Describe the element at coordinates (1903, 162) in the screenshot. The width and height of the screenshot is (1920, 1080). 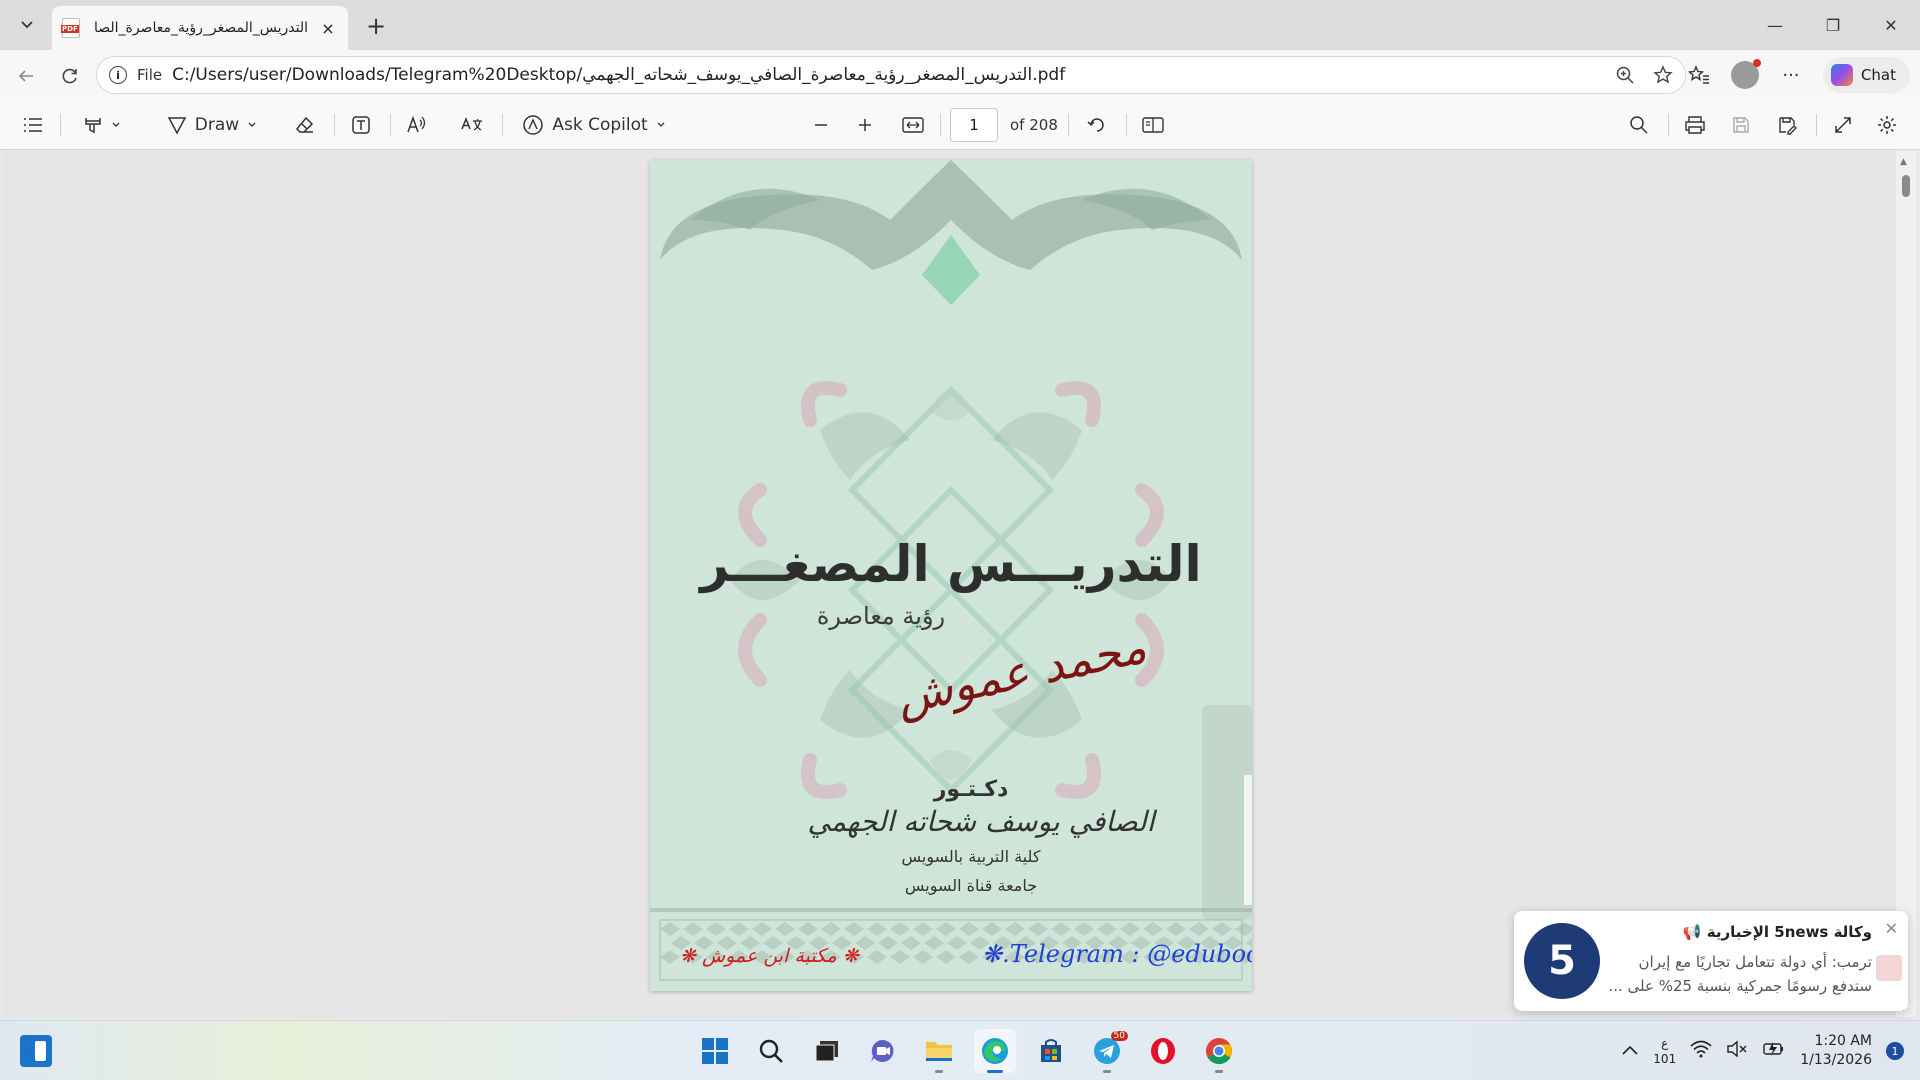
I see `scroll-up-arrow: ▲` at that location.